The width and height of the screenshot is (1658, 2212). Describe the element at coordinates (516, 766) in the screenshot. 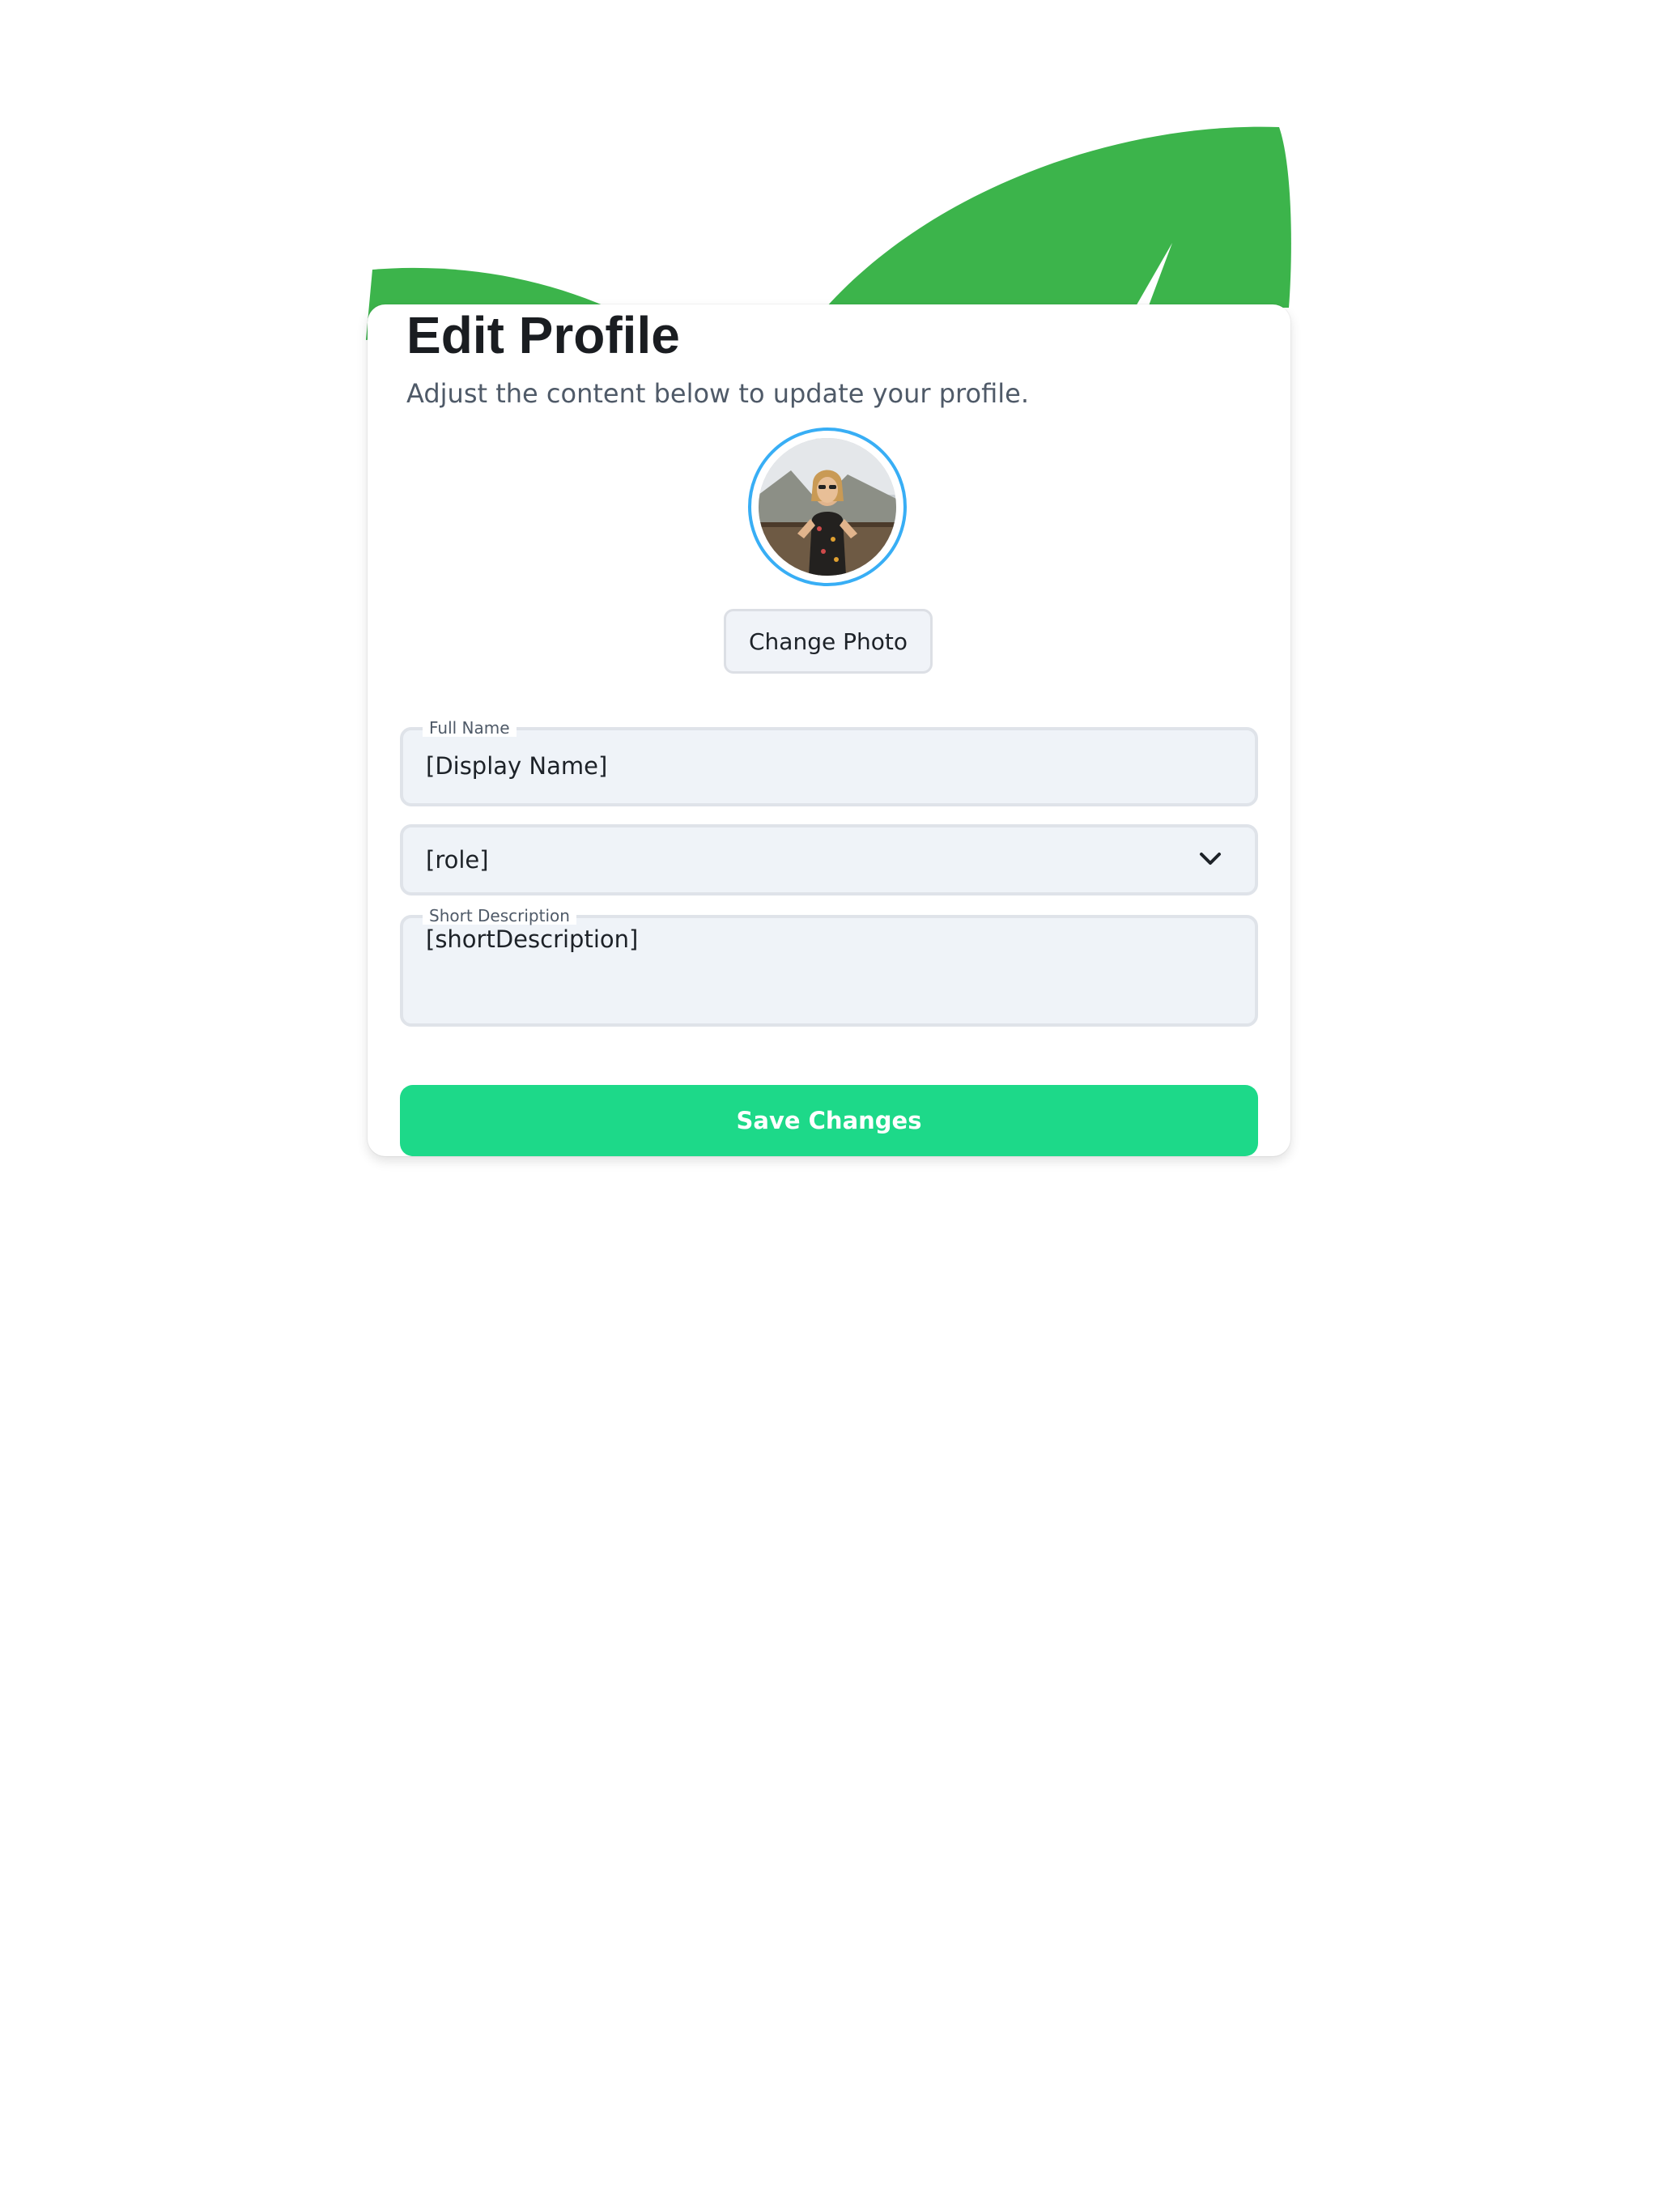

I see `full-name-input: [Display Name]` at that location.